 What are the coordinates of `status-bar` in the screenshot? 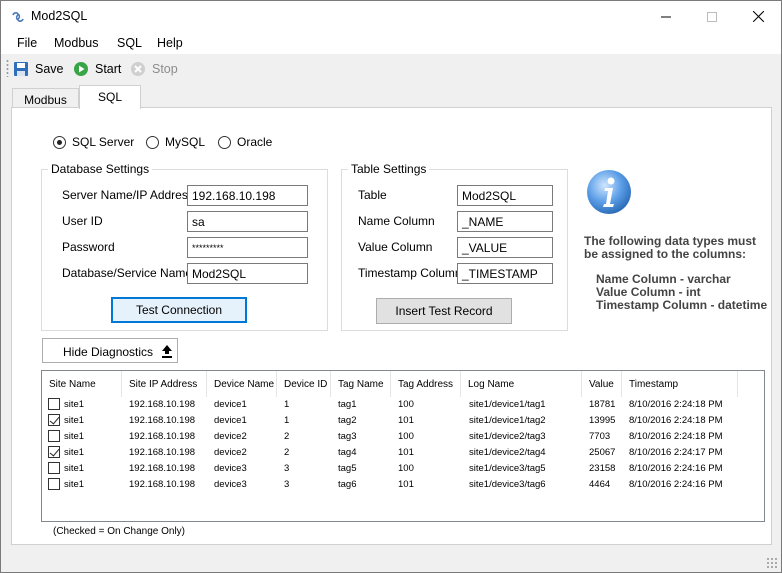 It's located at (391, 561).